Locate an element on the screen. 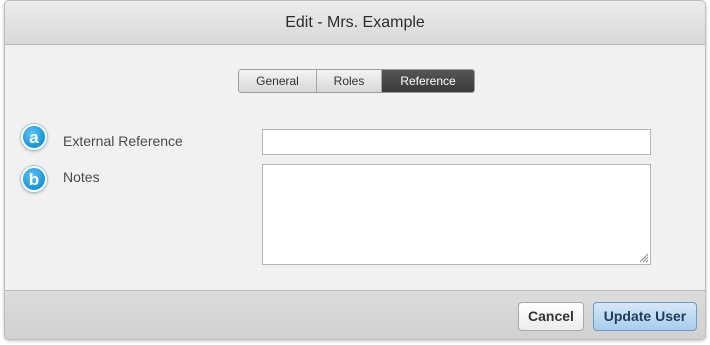  tab-reference: Reference is located at coordinates (428, 81).